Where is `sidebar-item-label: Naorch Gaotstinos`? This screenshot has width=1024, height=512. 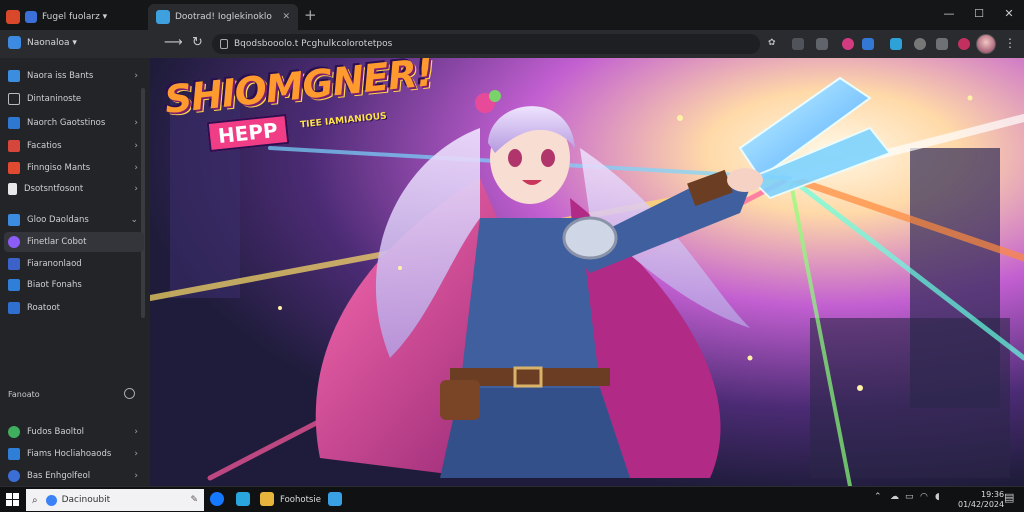 sidebar-item-label: Naorch Gaotstinos is located at coordinates (66, 123).